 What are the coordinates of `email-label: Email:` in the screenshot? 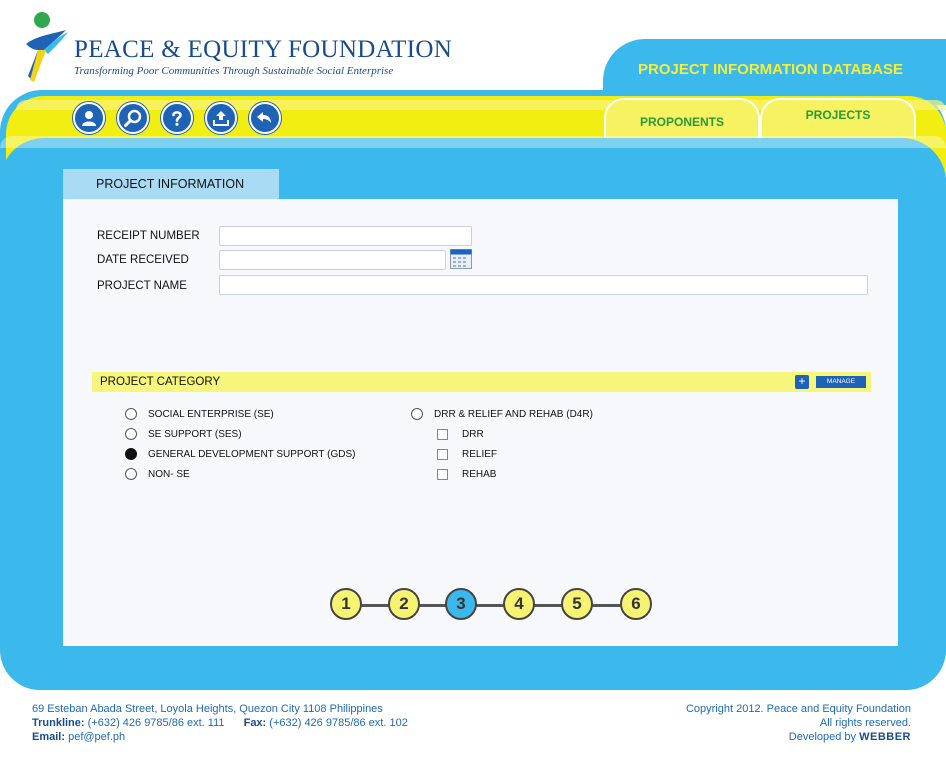 It's located at (49, 737).